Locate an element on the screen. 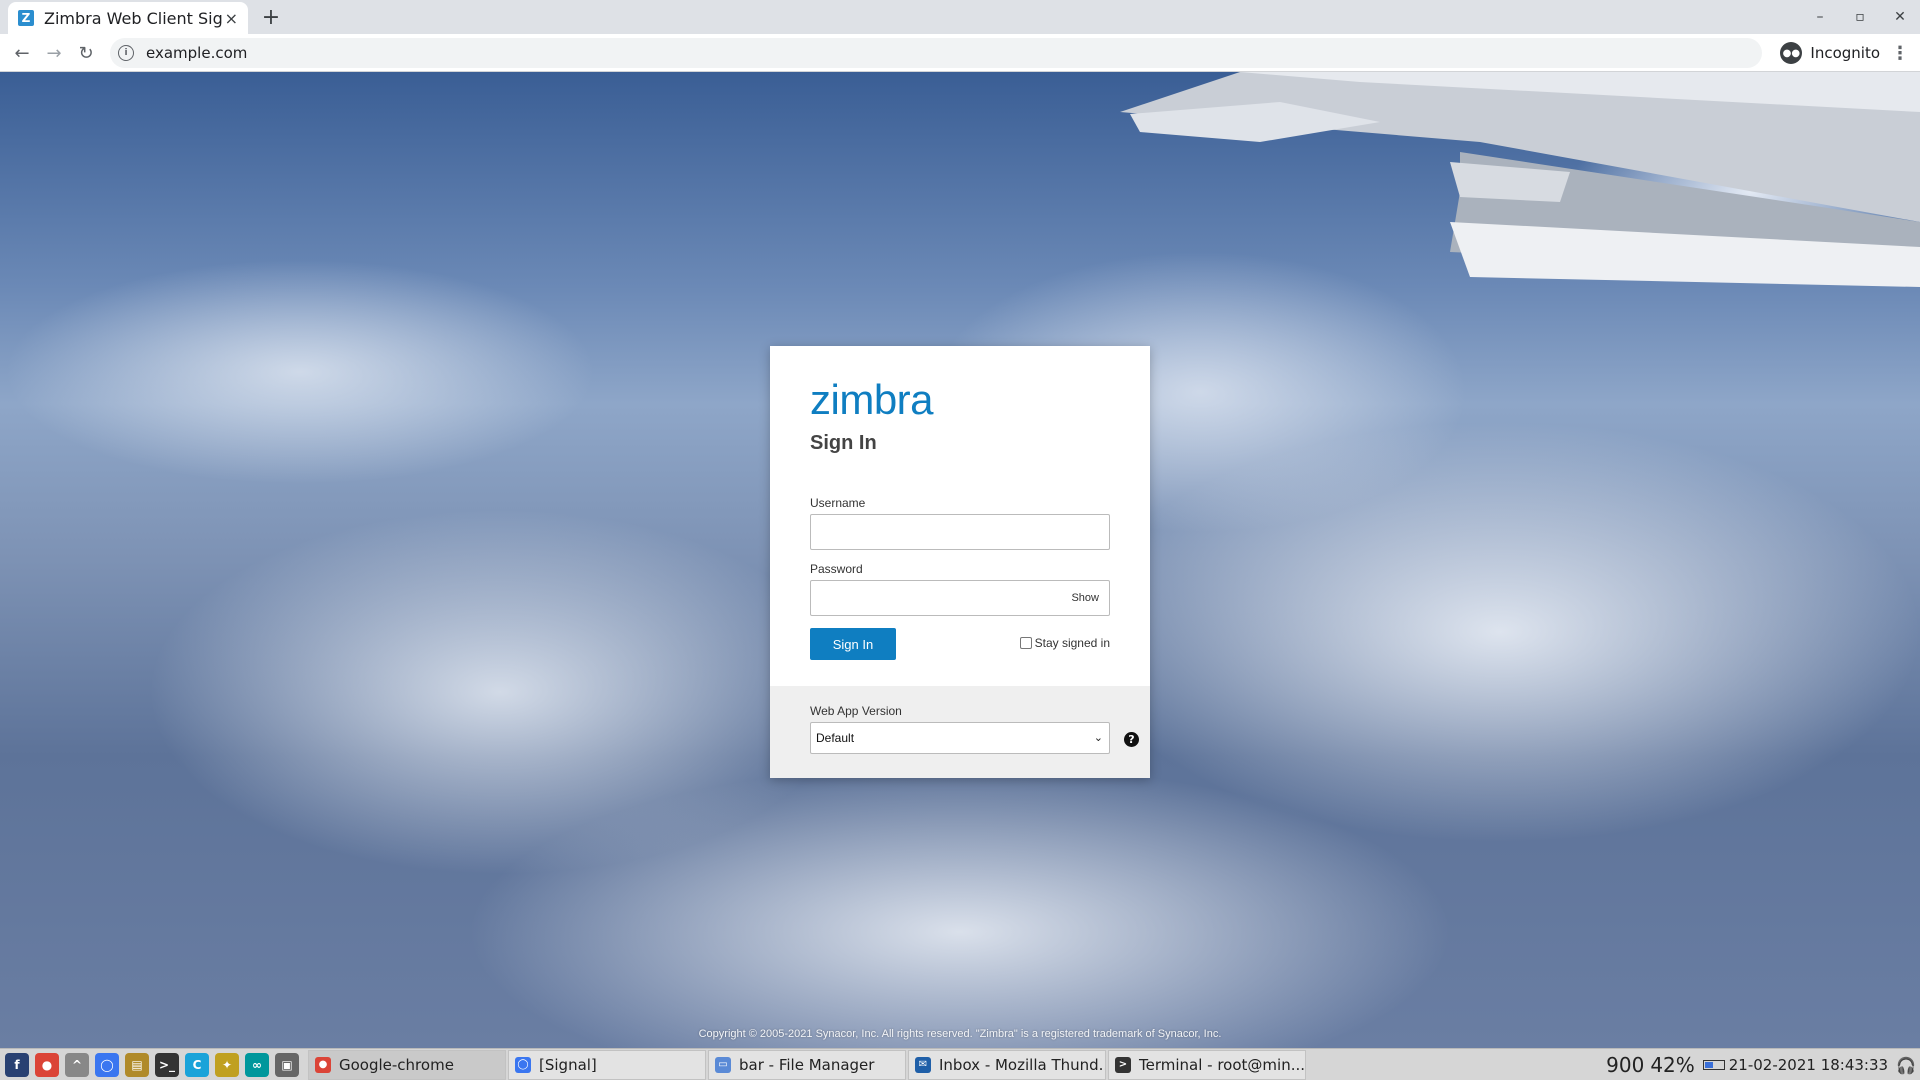 The image size is (1920, 1080). notes-icon: ▤ is located at coordinates (137, 1064).